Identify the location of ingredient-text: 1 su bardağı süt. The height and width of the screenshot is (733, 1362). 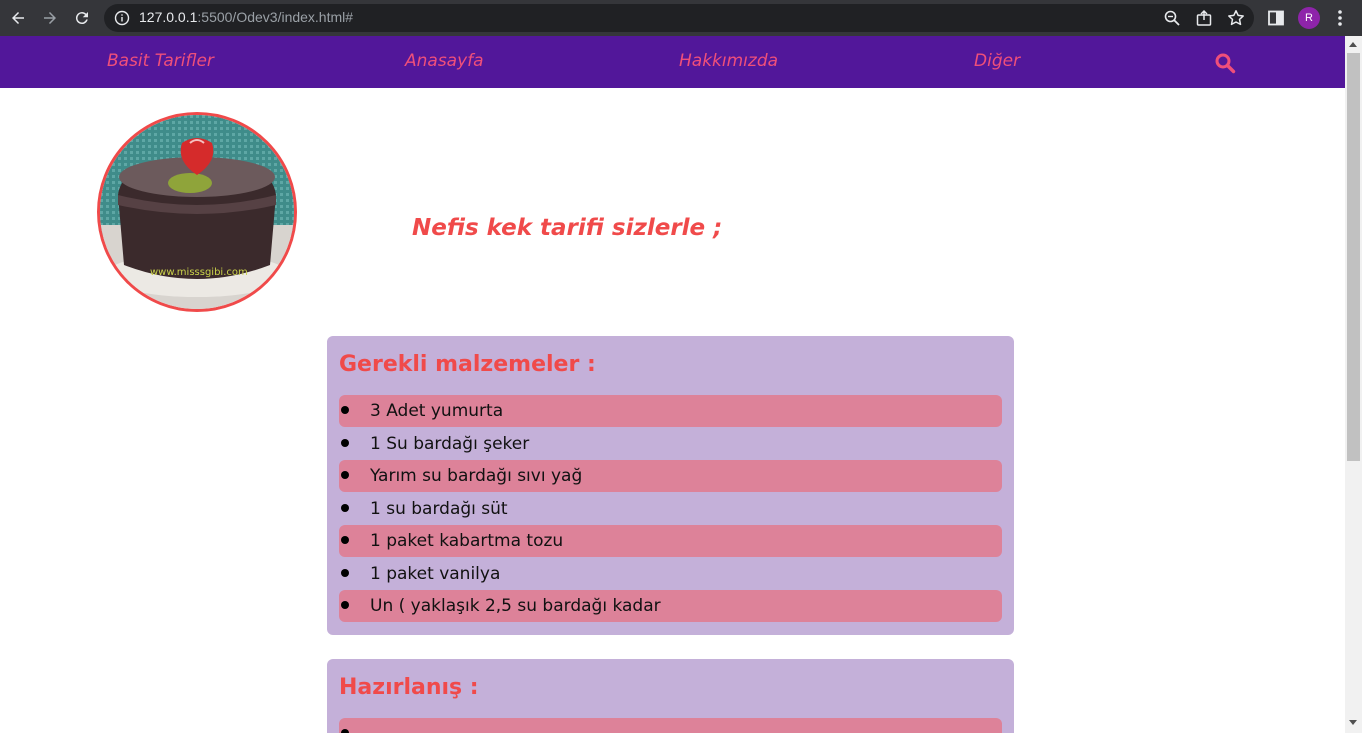
(439, 508).